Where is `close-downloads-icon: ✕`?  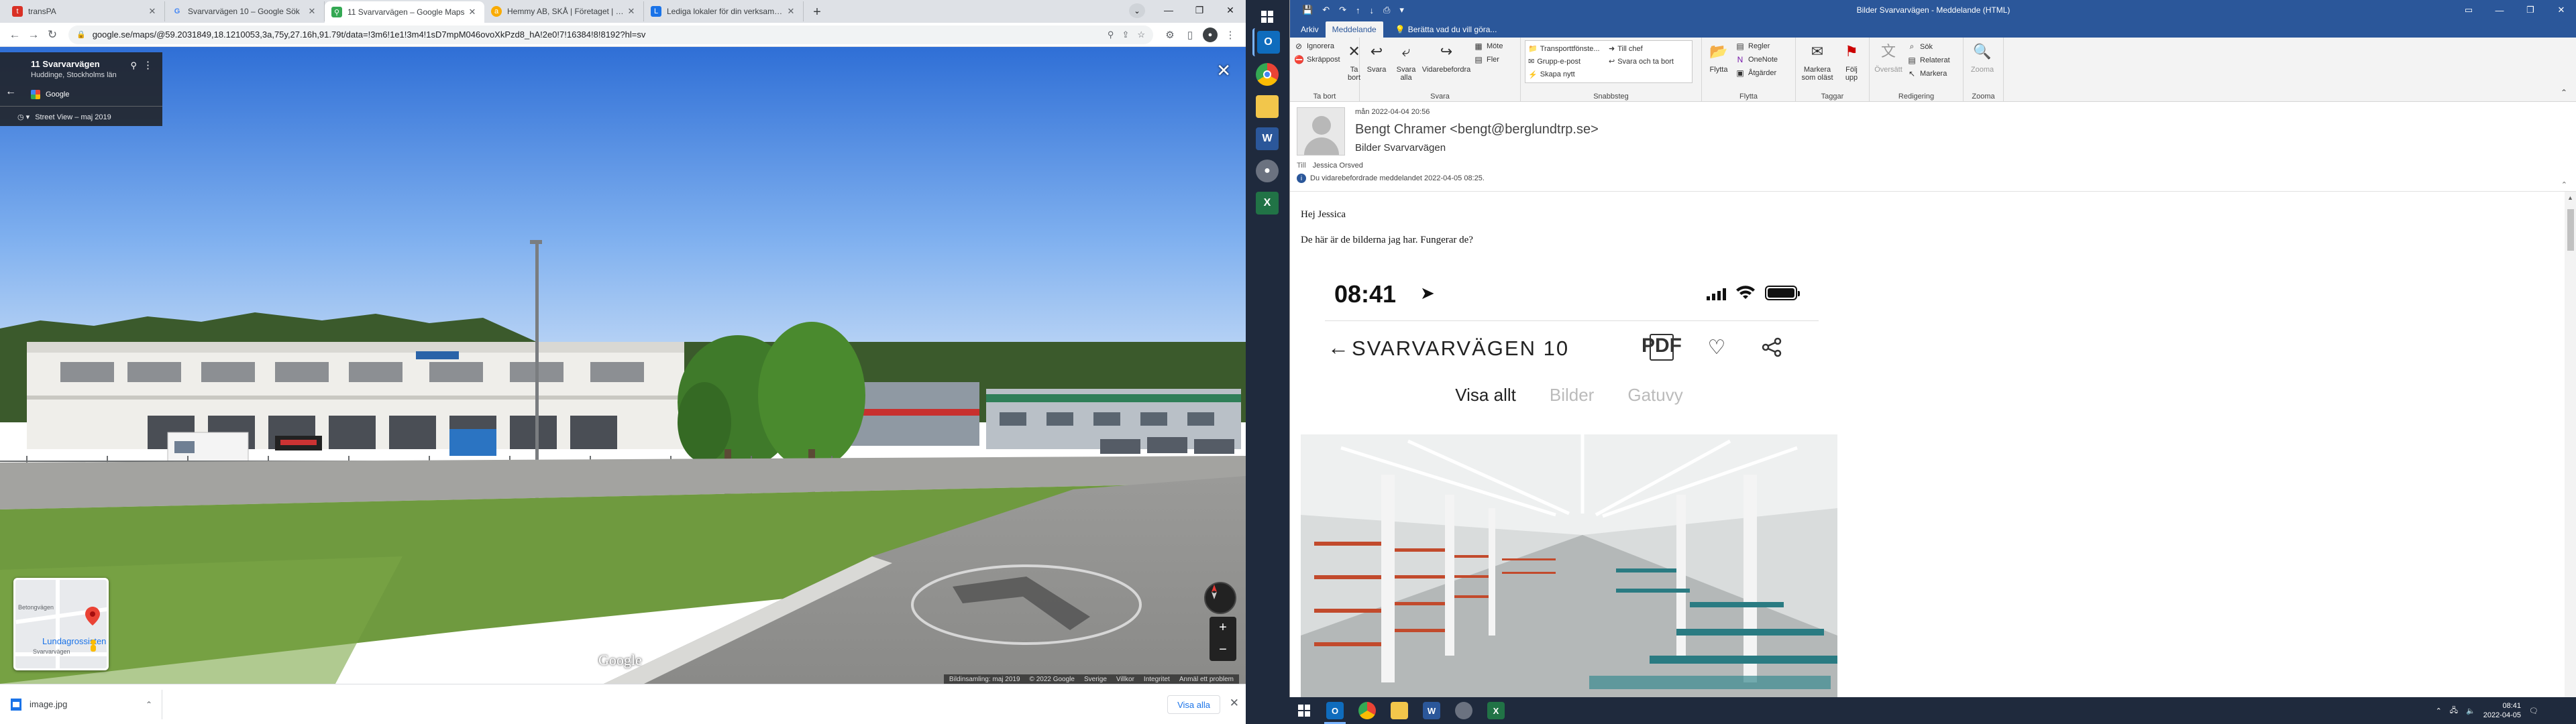
close-downloads-icon: ✕ is located at coordinates (1234, 703).